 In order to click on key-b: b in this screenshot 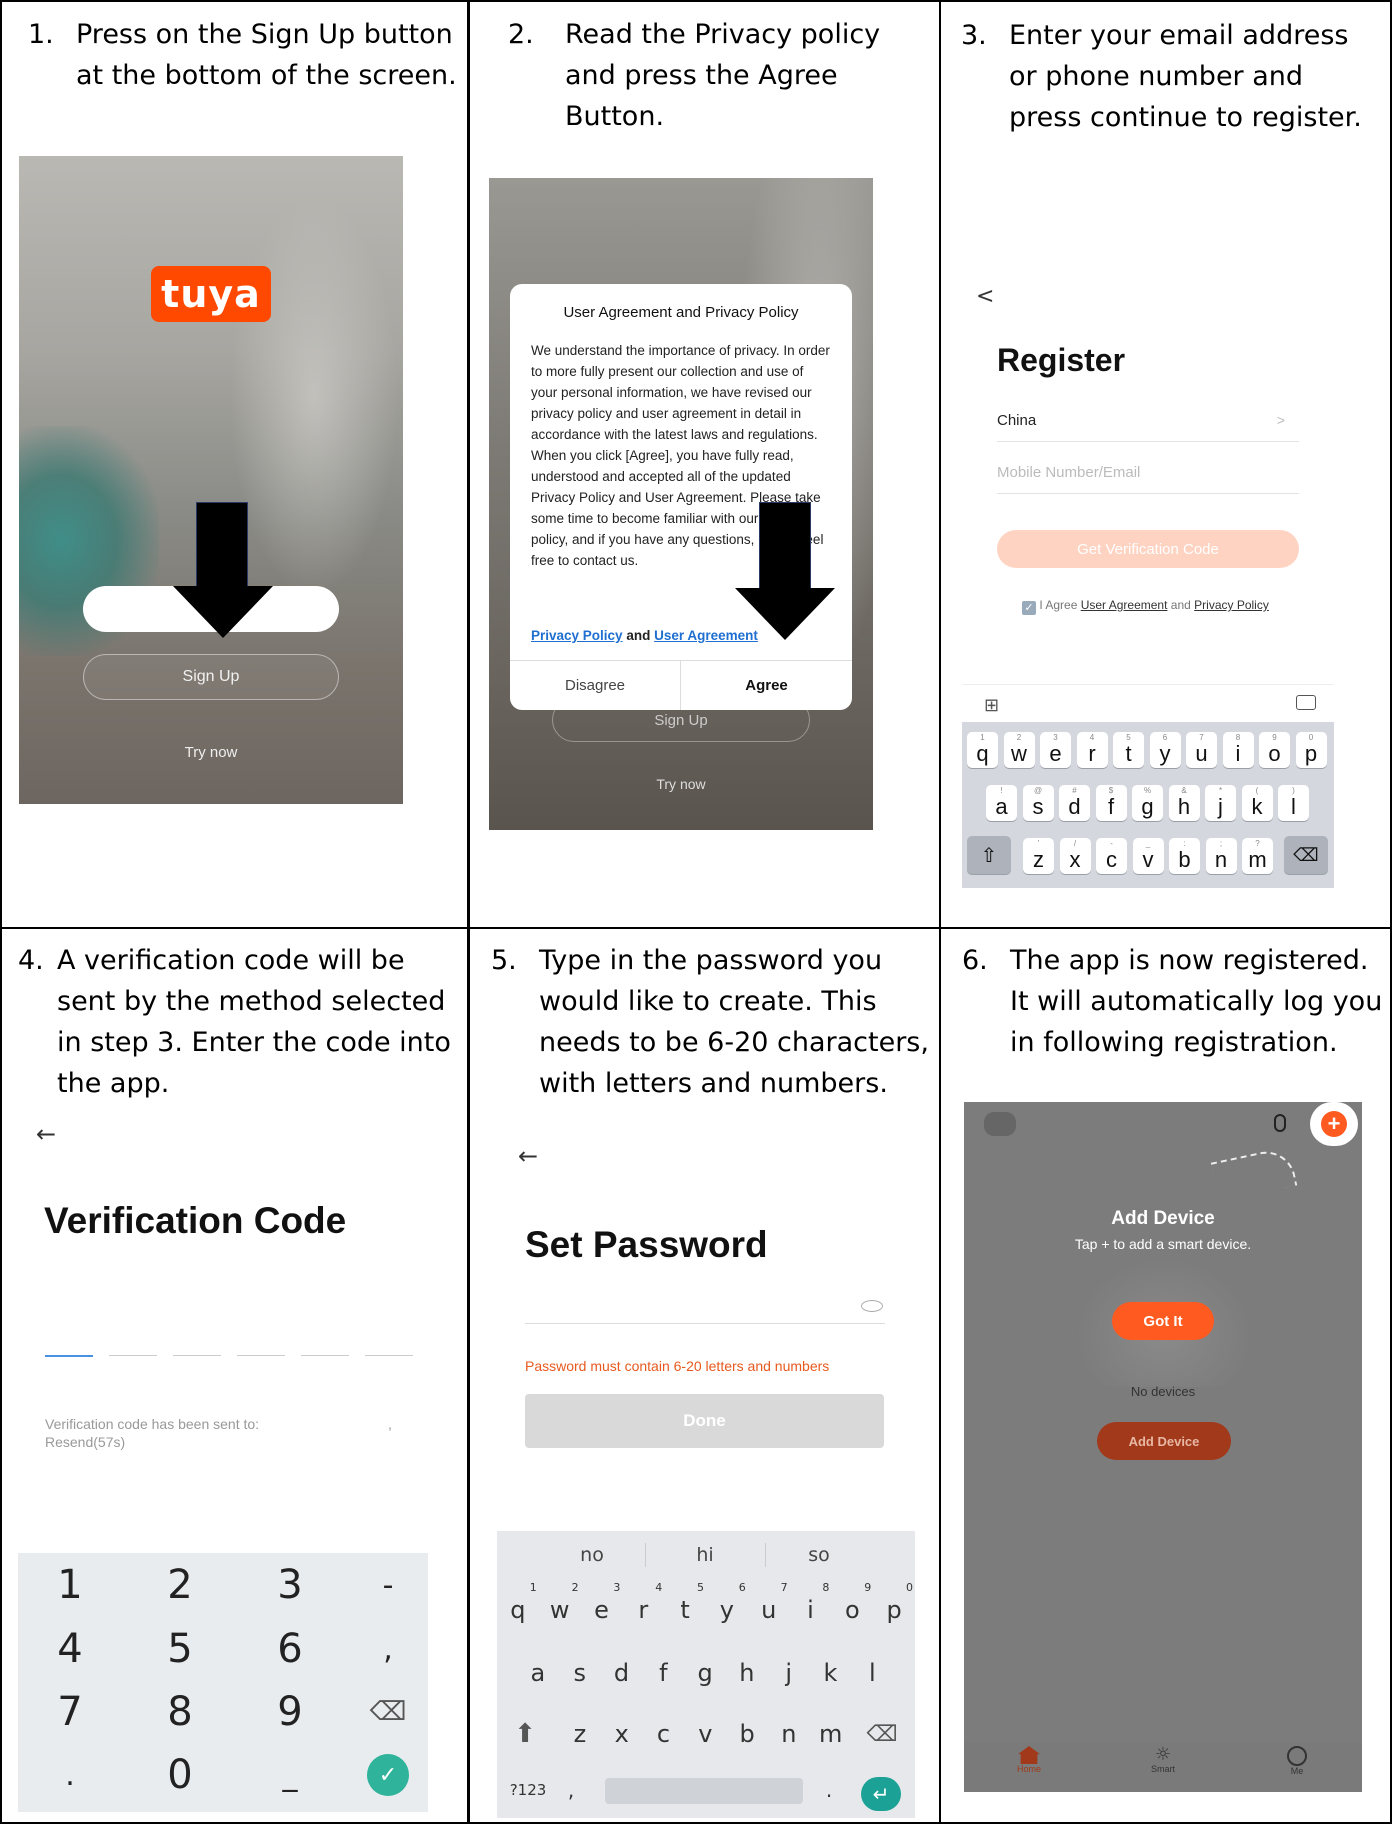, I will do `click(747, 1734)`.